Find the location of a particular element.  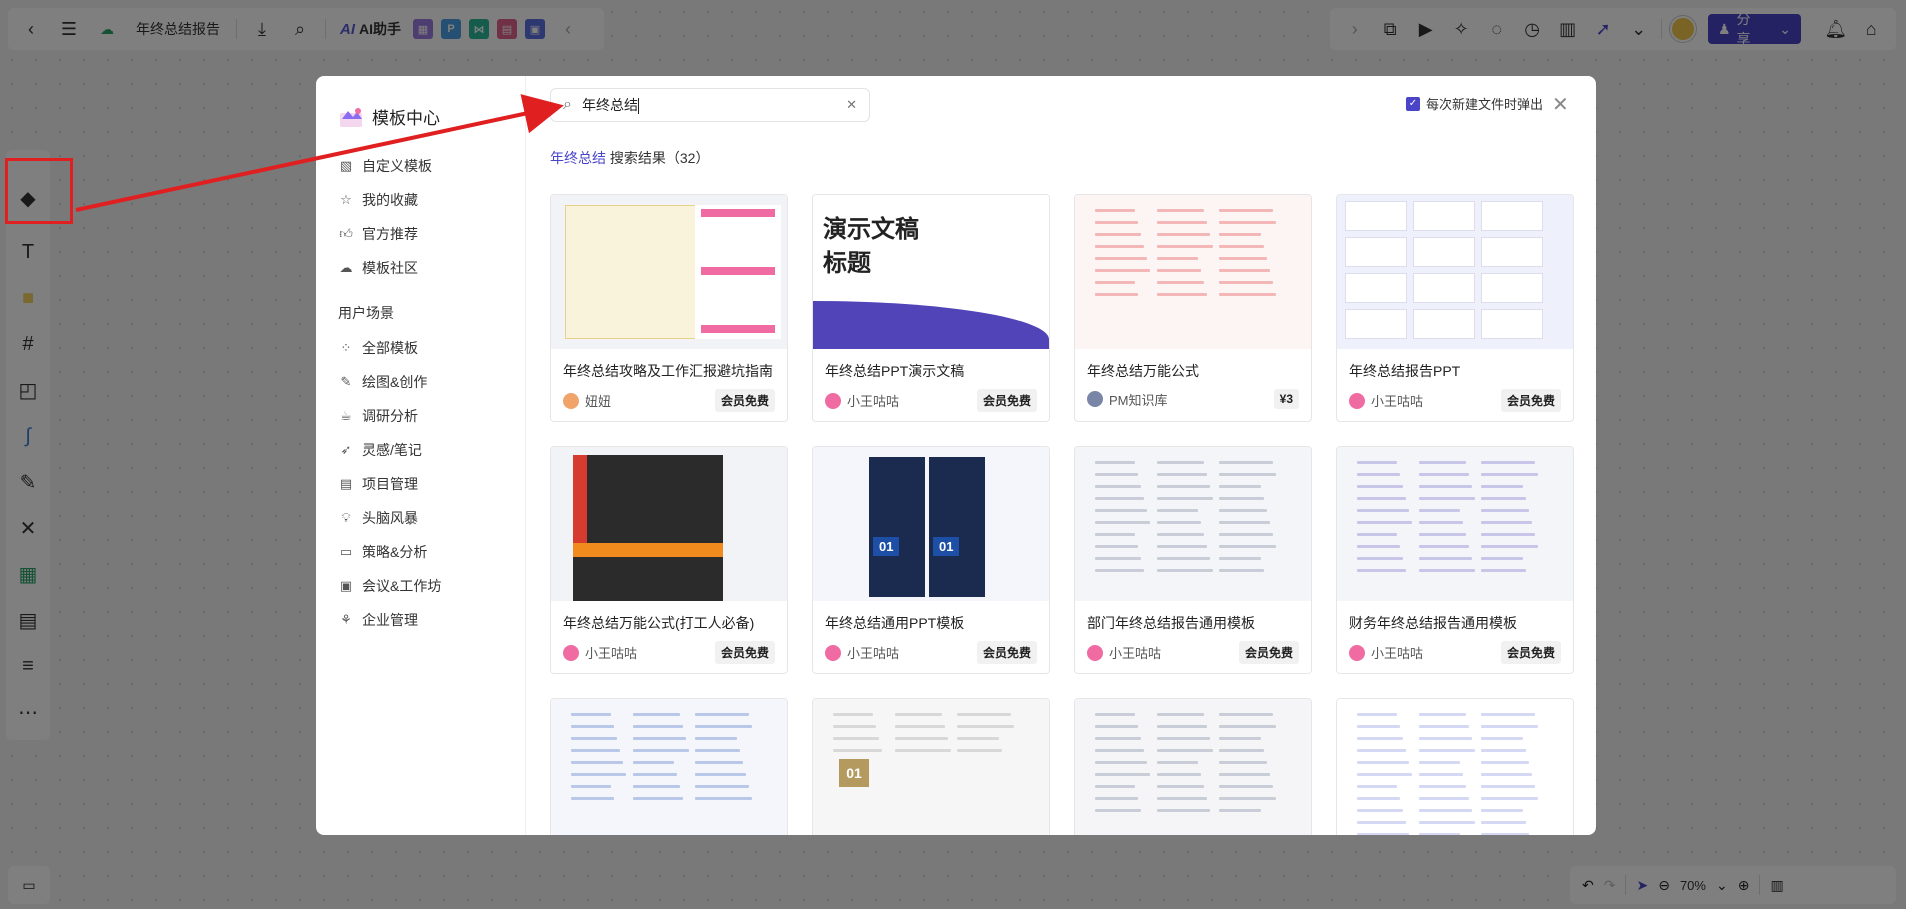

scene-item: ▤ 项目管理 is located at coordinates (431, 484).